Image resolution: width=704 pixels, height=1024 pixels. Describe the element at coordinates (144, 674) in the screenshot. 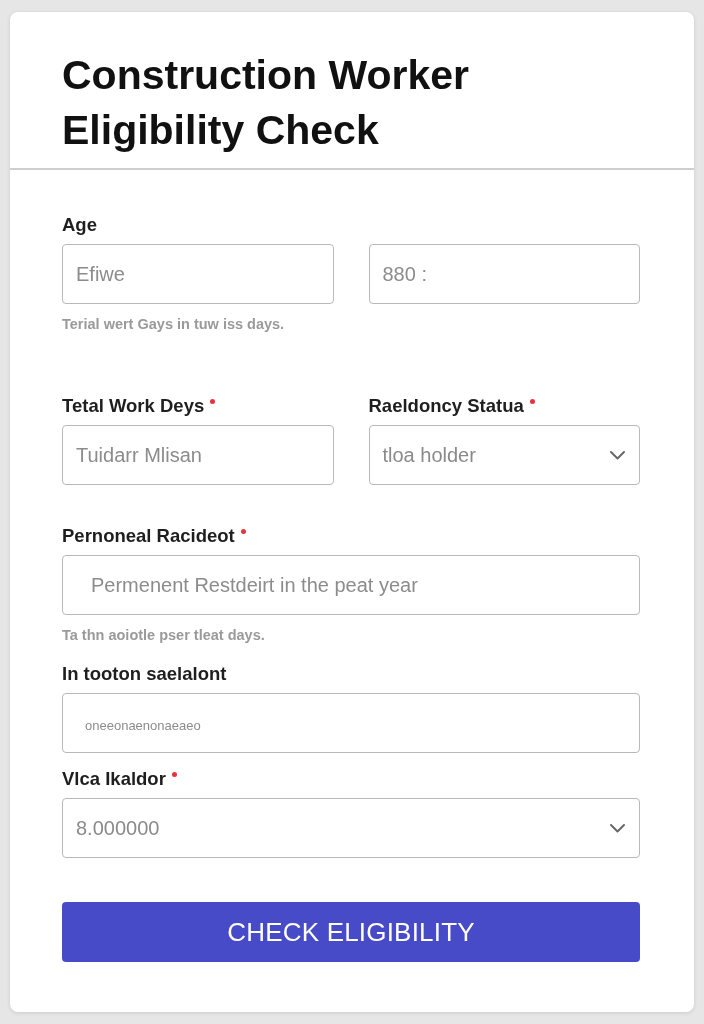

I see `field-label: In tooton saelalont` at that location.